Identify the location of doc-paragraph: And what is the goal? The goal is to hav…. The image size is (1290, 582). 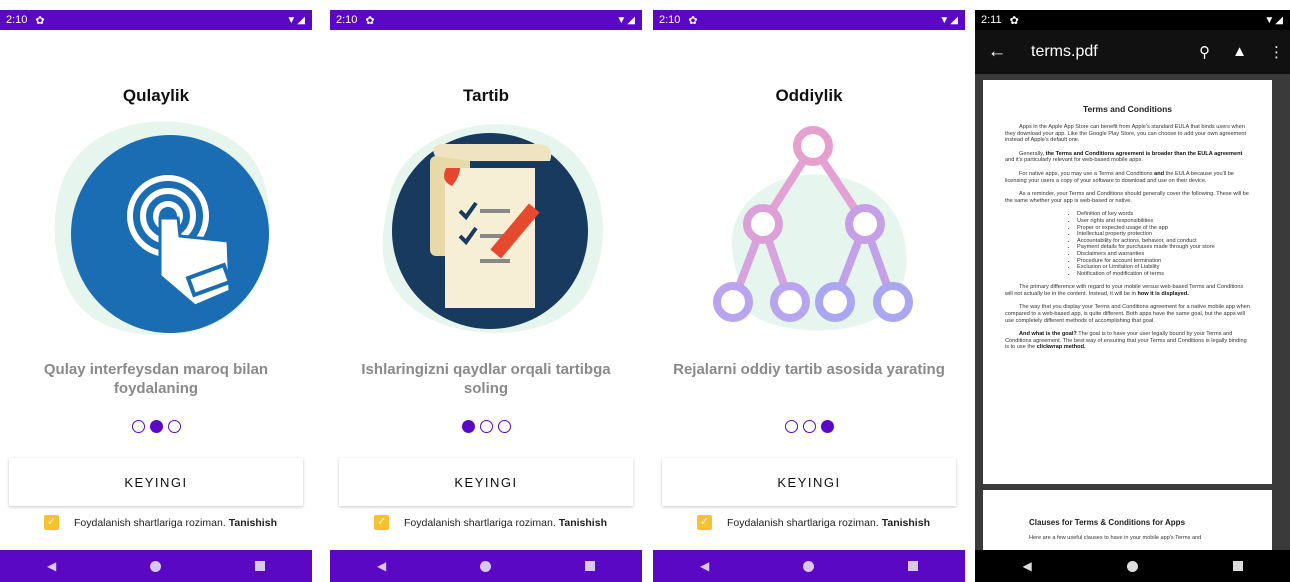
(1126, 341).